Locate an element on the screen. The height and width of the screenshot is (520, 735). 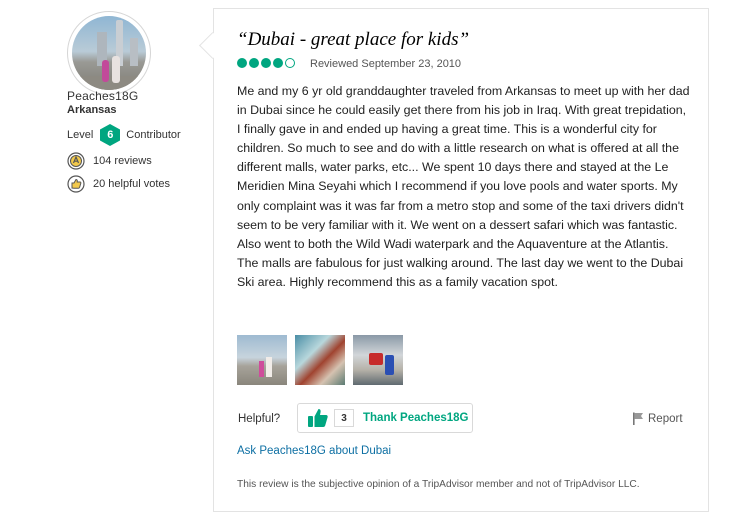
avatar-photo is located at coordinates (109, 53).